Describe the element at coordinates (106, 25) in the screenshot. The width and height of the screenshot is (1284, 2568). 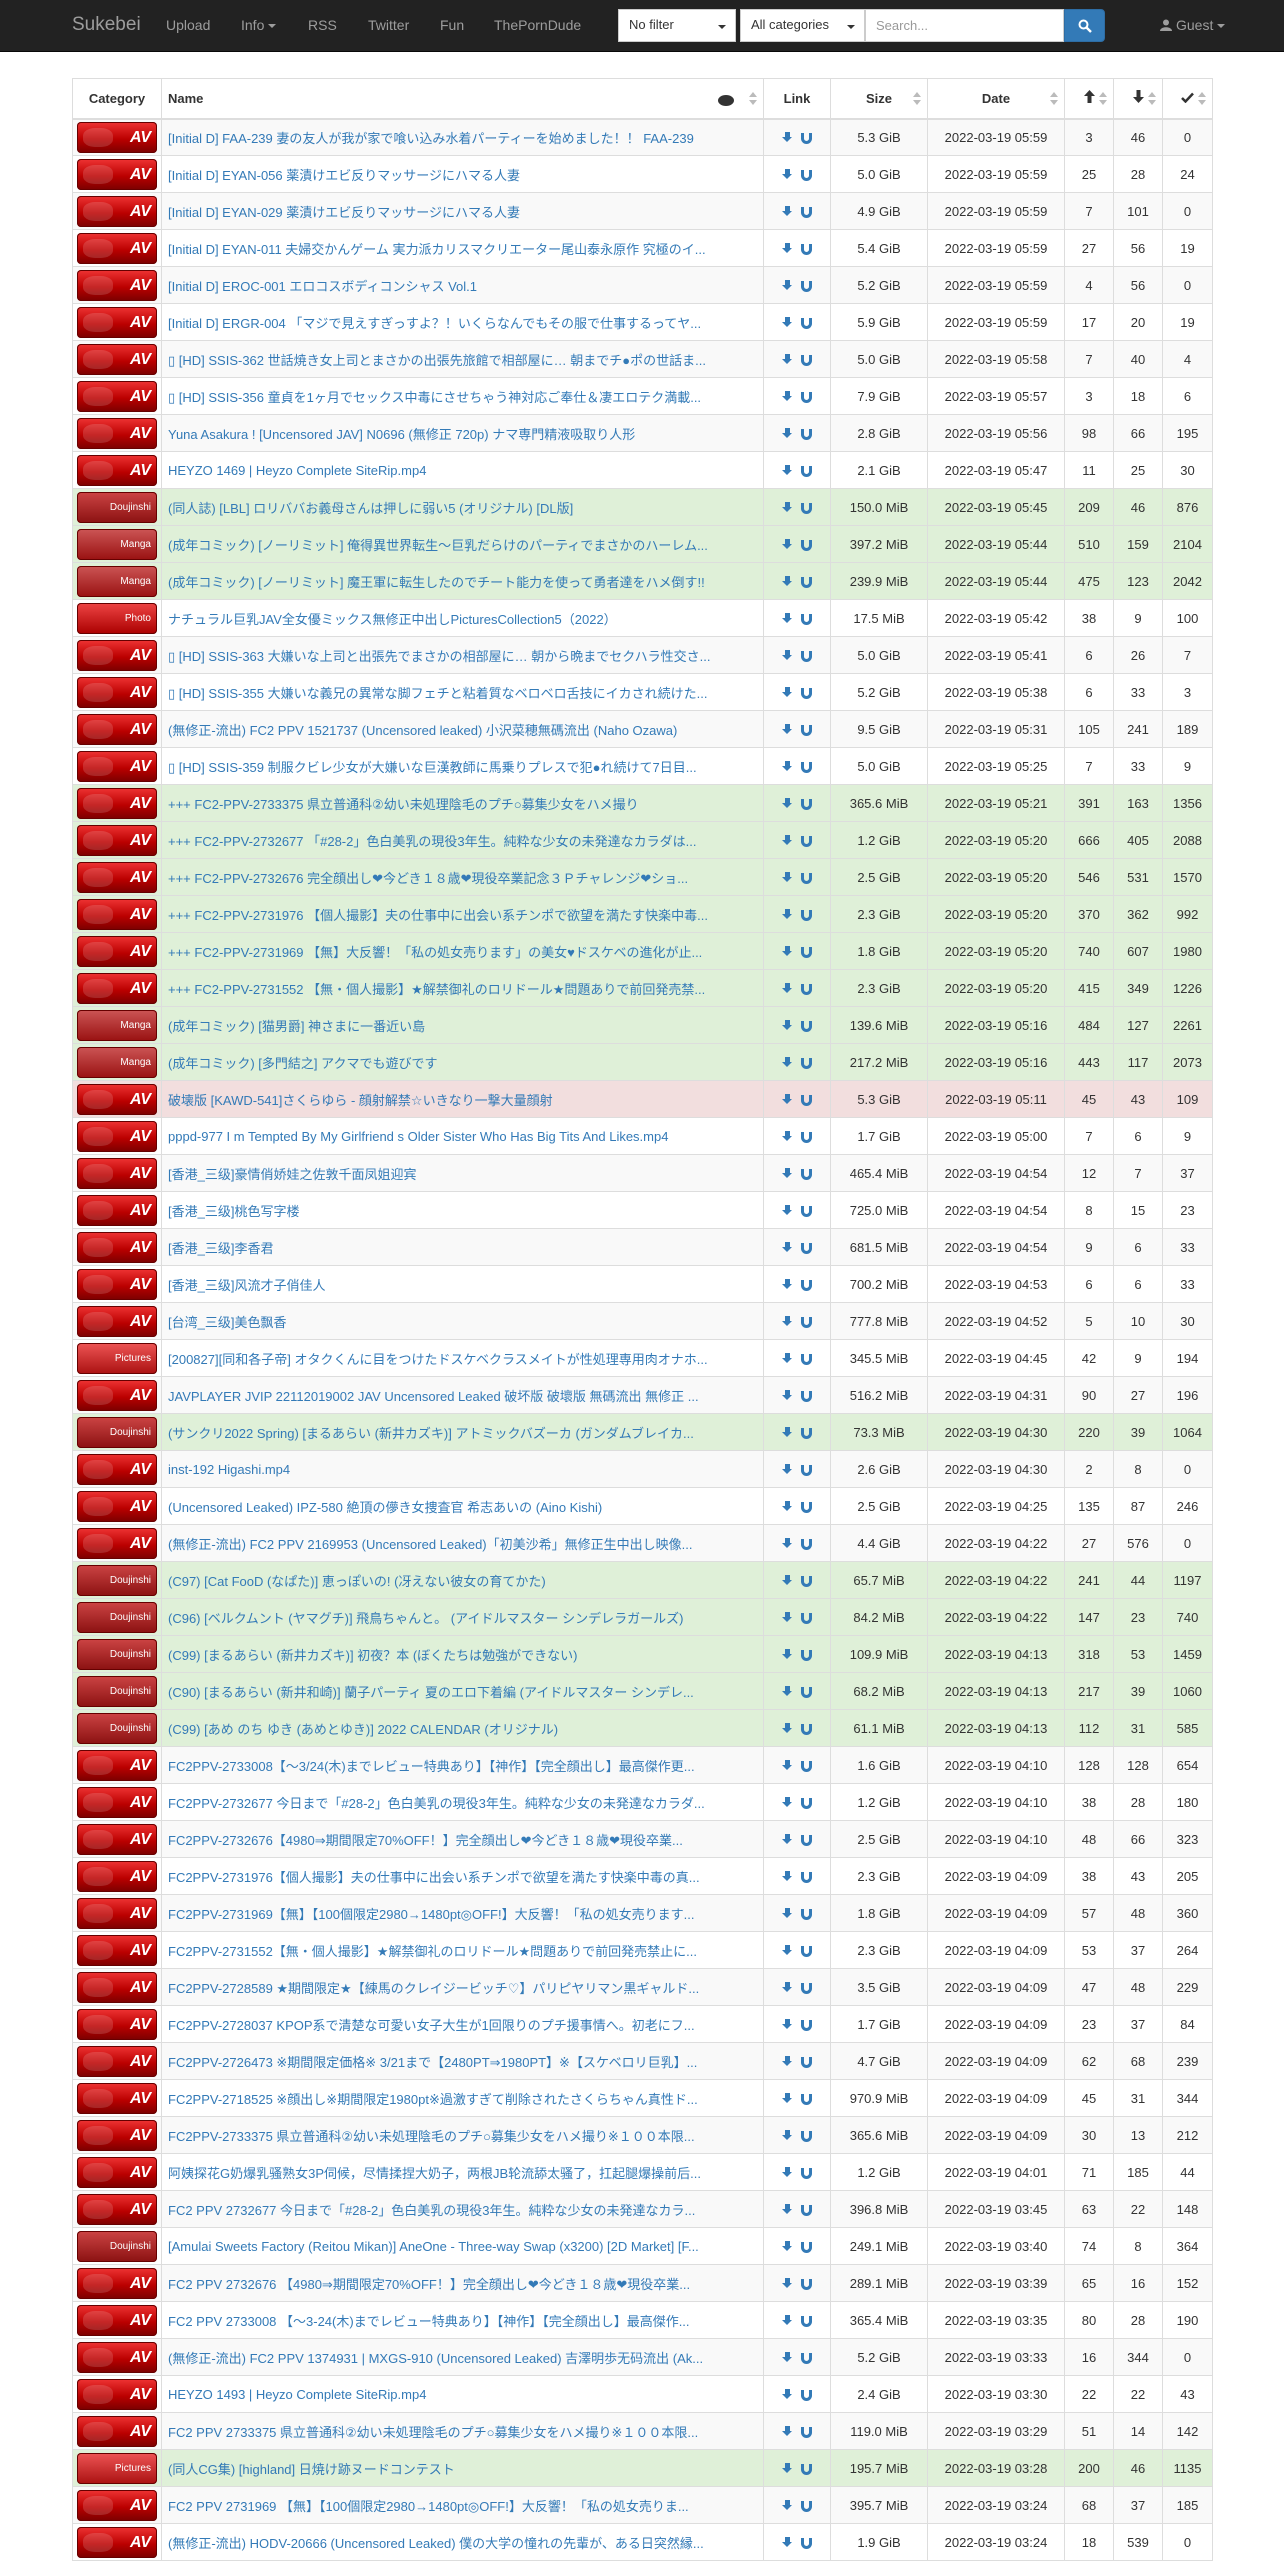
I see `brand-logo: Sukebei` at that location.